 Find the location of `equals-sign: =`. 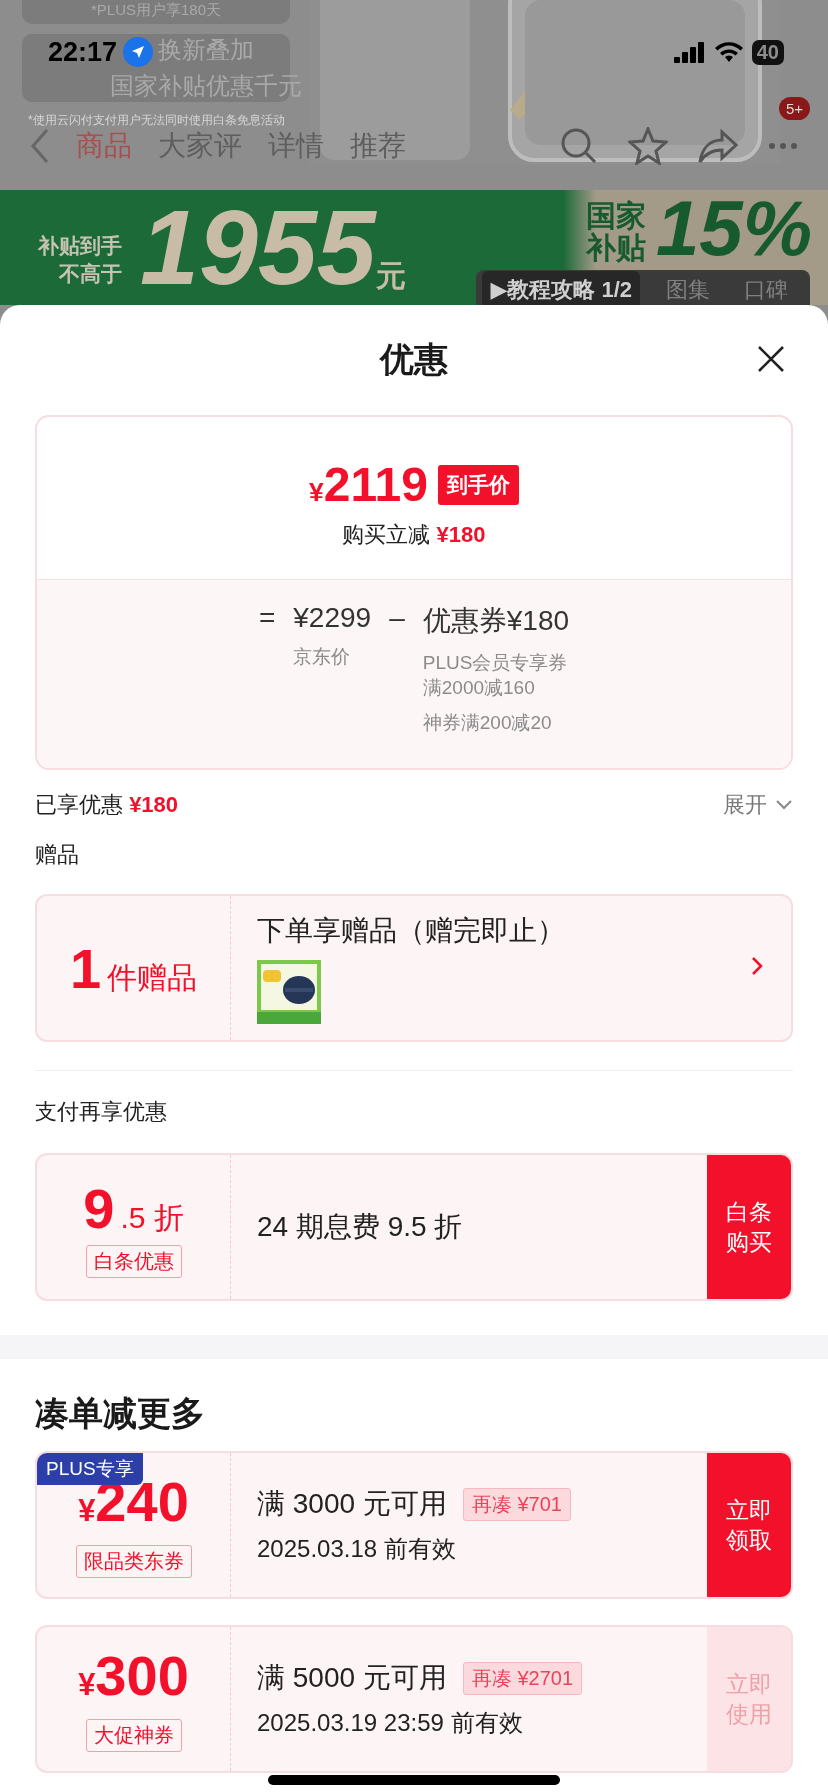

equals-sign: = is located at coordinates (267, 618).